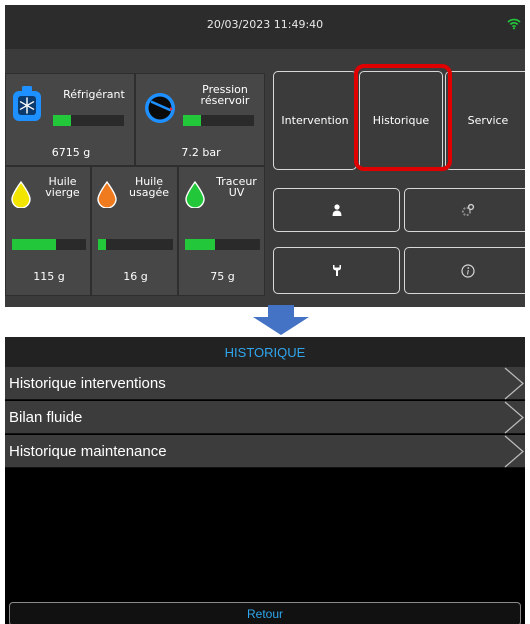 This screenshot has height=624, width=530. I want to click on pressure-level-fill, so click(192, 120).